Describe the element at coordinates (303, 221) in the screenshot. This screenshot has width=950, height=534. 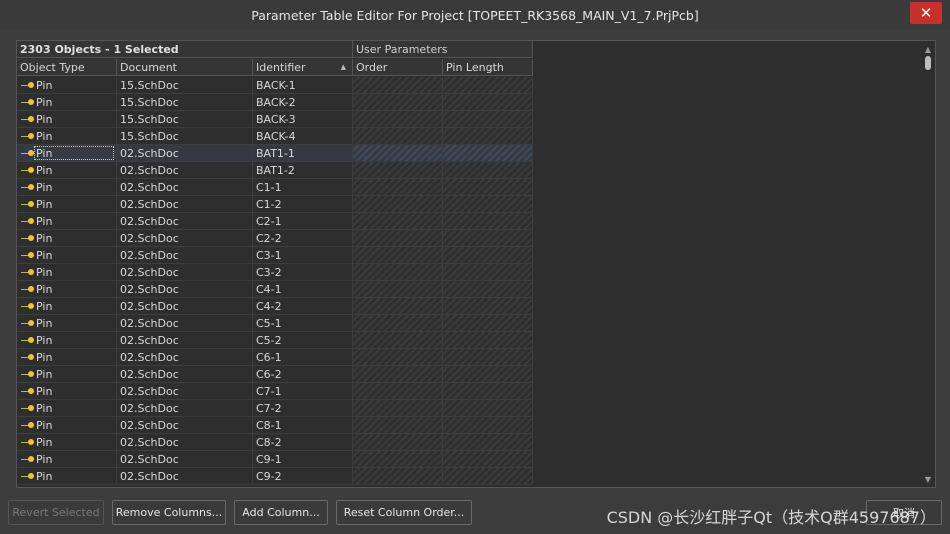
I see `cell-identifier: C2-1` at that location.